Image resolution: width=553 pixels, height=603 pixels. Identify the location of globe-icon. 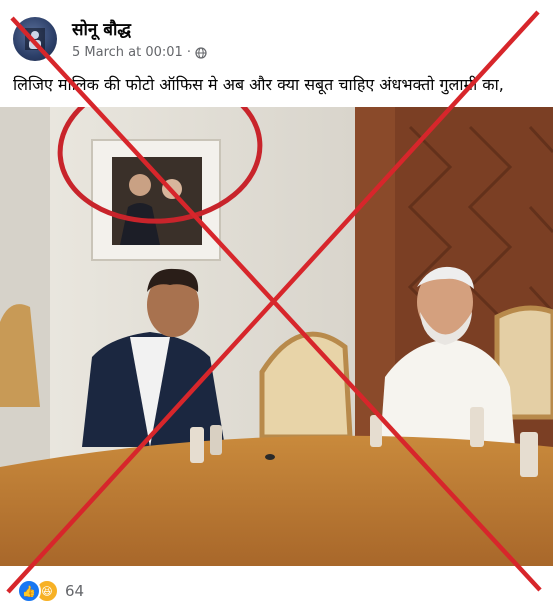
(201, 52).